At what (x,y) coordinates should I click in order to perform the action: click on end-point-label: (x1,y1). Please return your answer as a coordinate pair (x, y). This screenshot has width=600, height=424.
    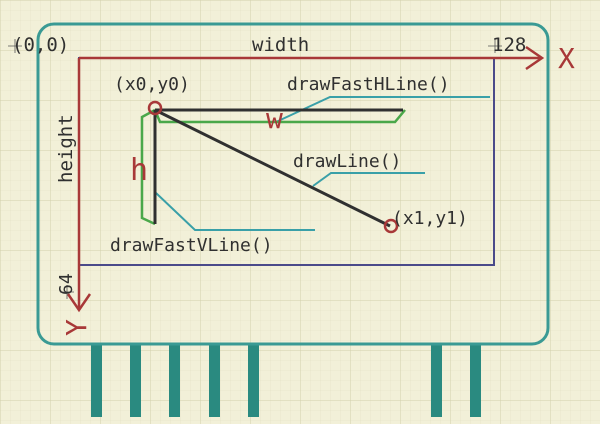
    Looking at the image, I should click on (430, 218).